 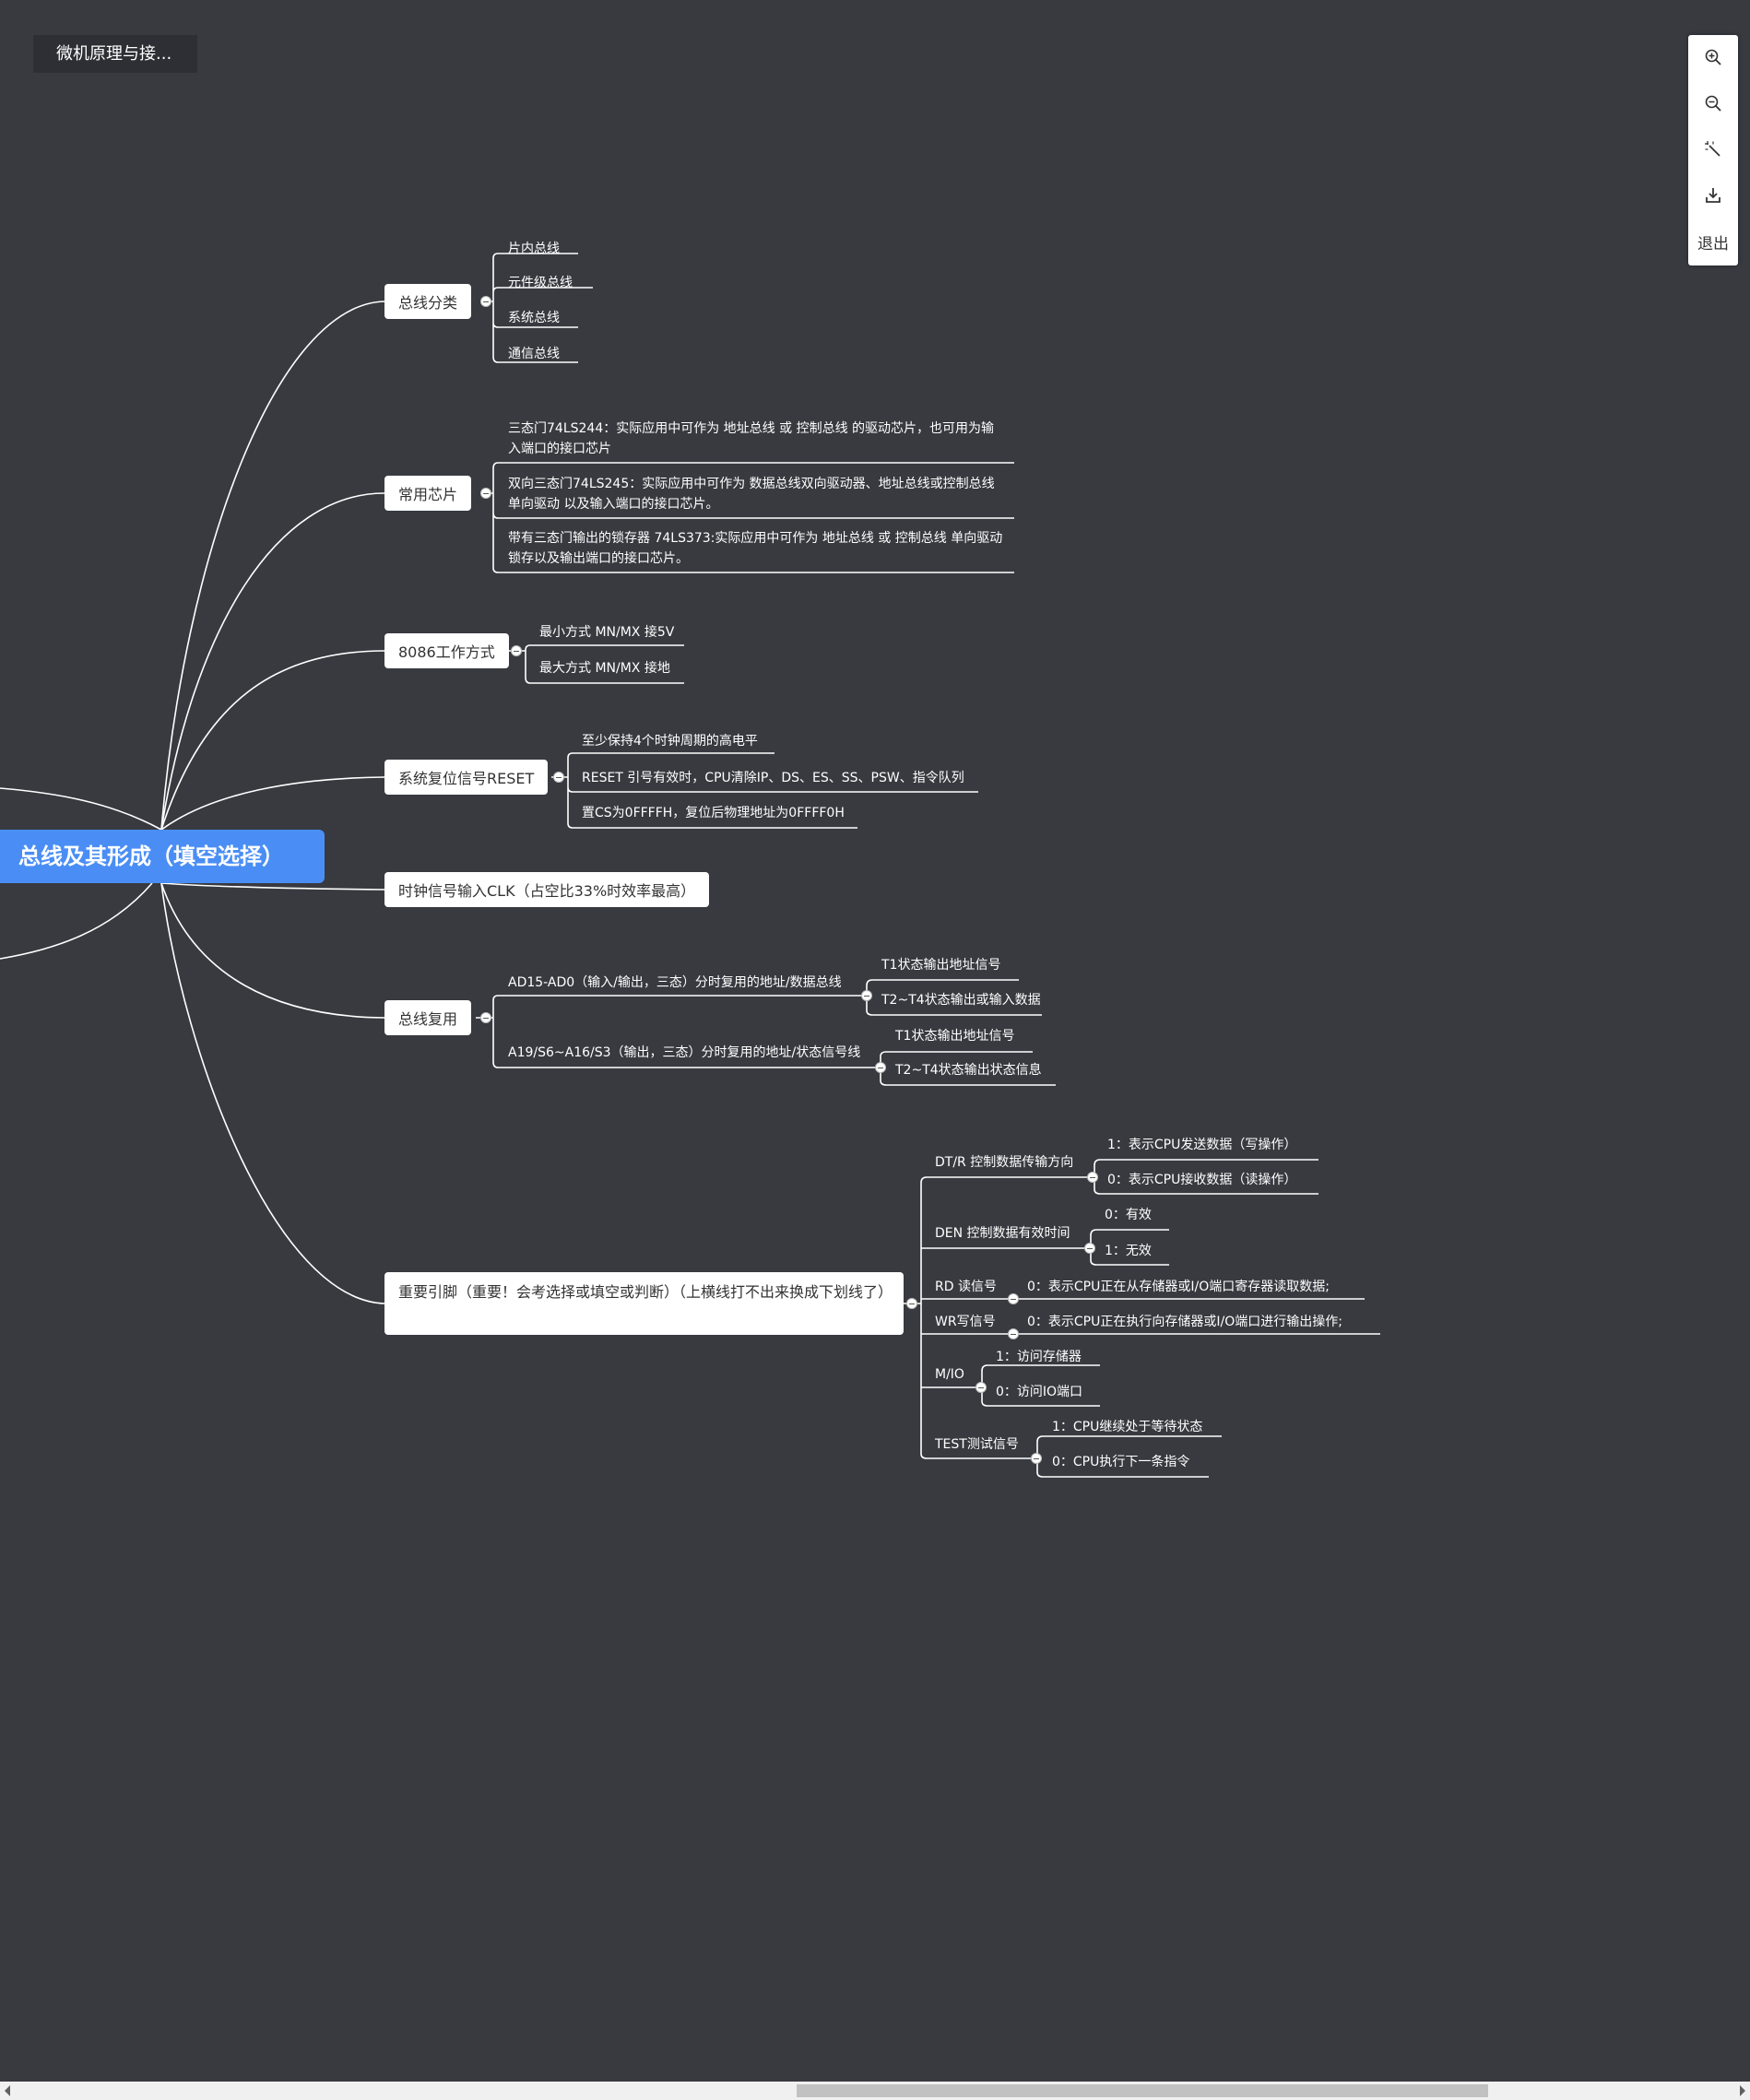 What do you see at coordinates (684, 1053) in the screenshot?
I see `mux-sub-a19: A19/S6~A16/S3（输出，三态）分时复用的地址/状态信号线` at bounding box center [684, 1053].